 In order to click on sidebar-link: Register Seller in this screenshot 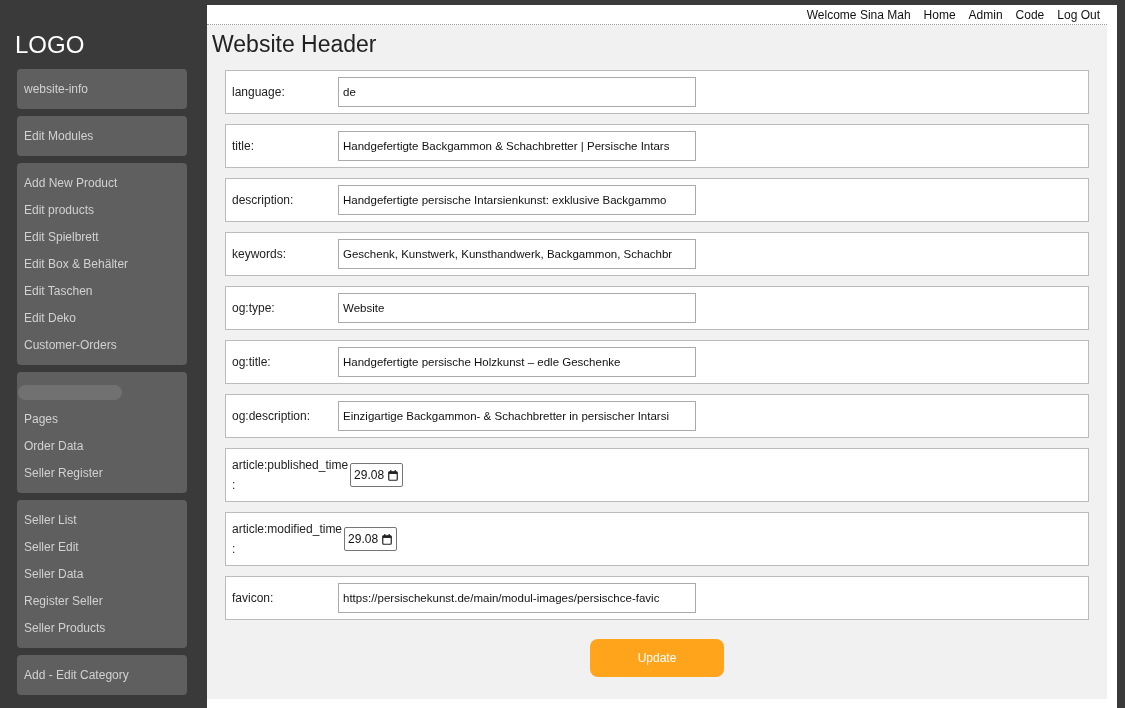, I will do `click(63, 601)`.